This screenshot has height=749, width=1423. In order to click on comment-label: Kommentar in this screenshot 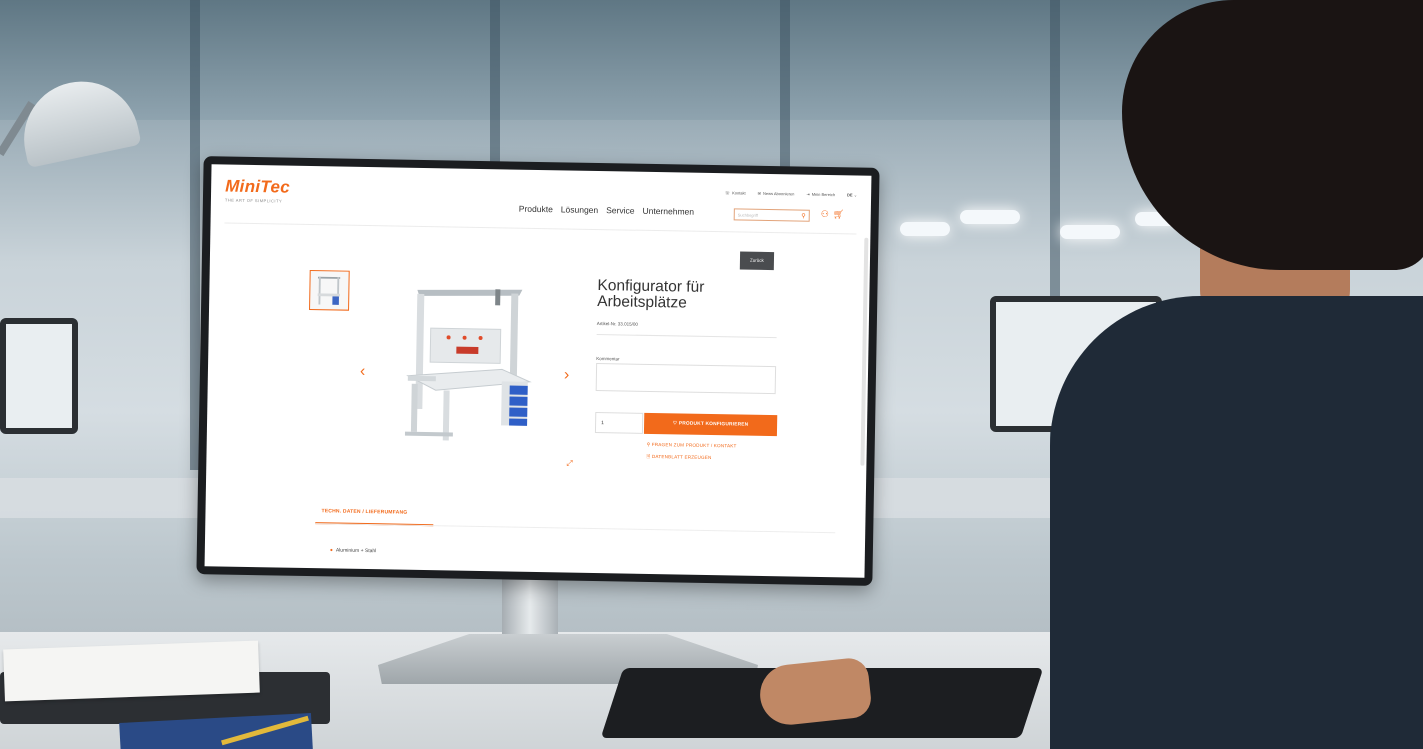, I will do `click(608, 359)`.